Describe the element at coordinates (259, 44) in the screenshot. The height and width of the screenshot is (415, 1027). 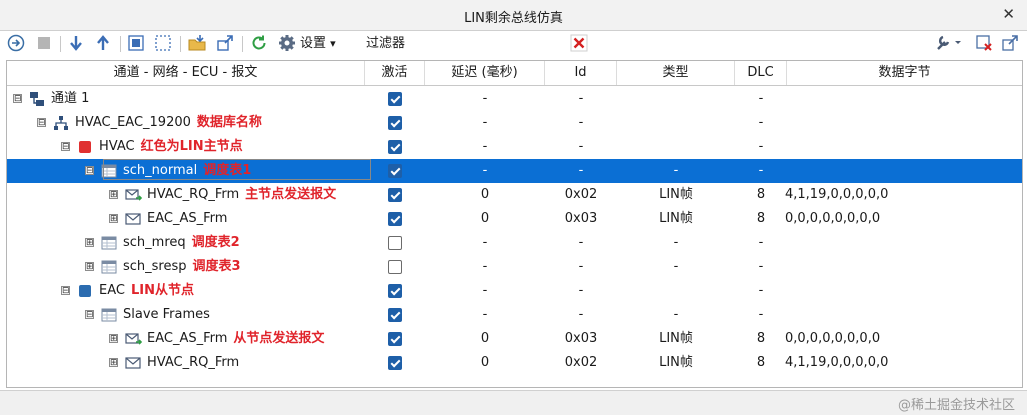
I see `refresh-icon` at that location.